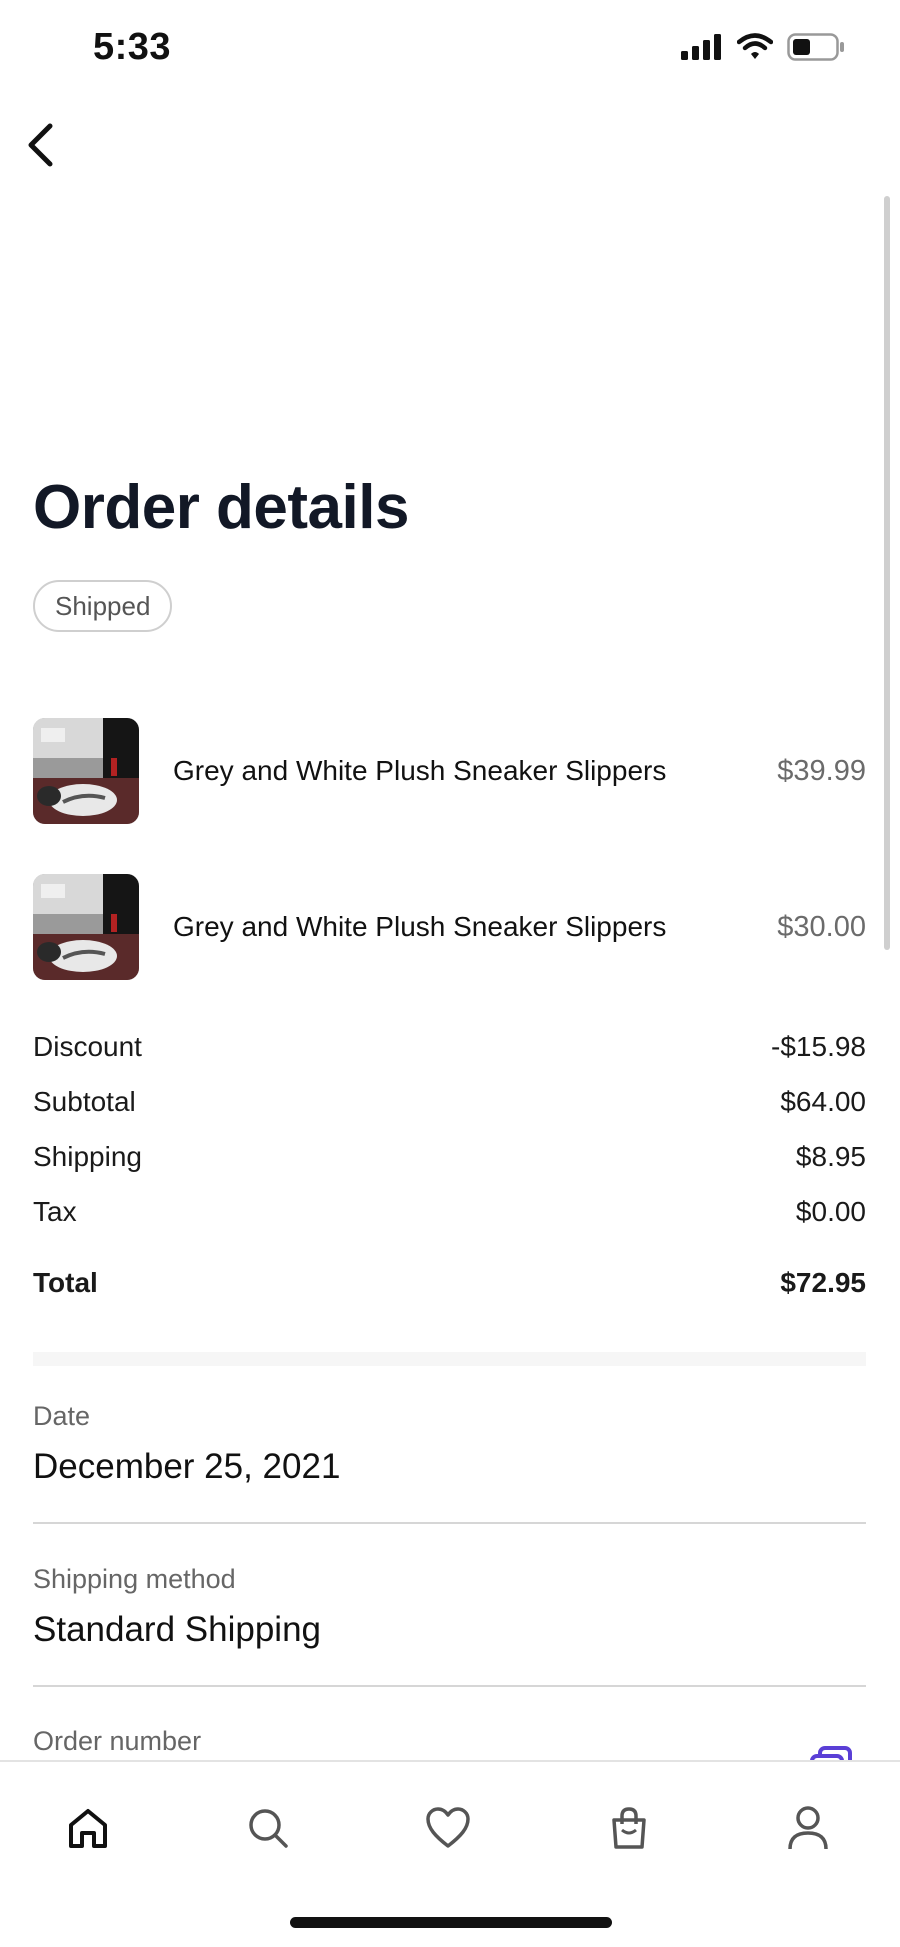 This screenshot has height=1947, width=900. I want to click on date-value: December 25, 2021, so click(187, 1466).